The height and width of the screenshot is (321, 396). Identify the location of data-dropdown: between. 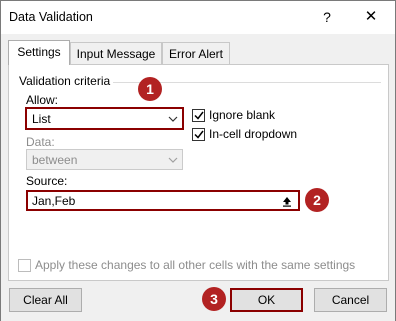
(104, 159).